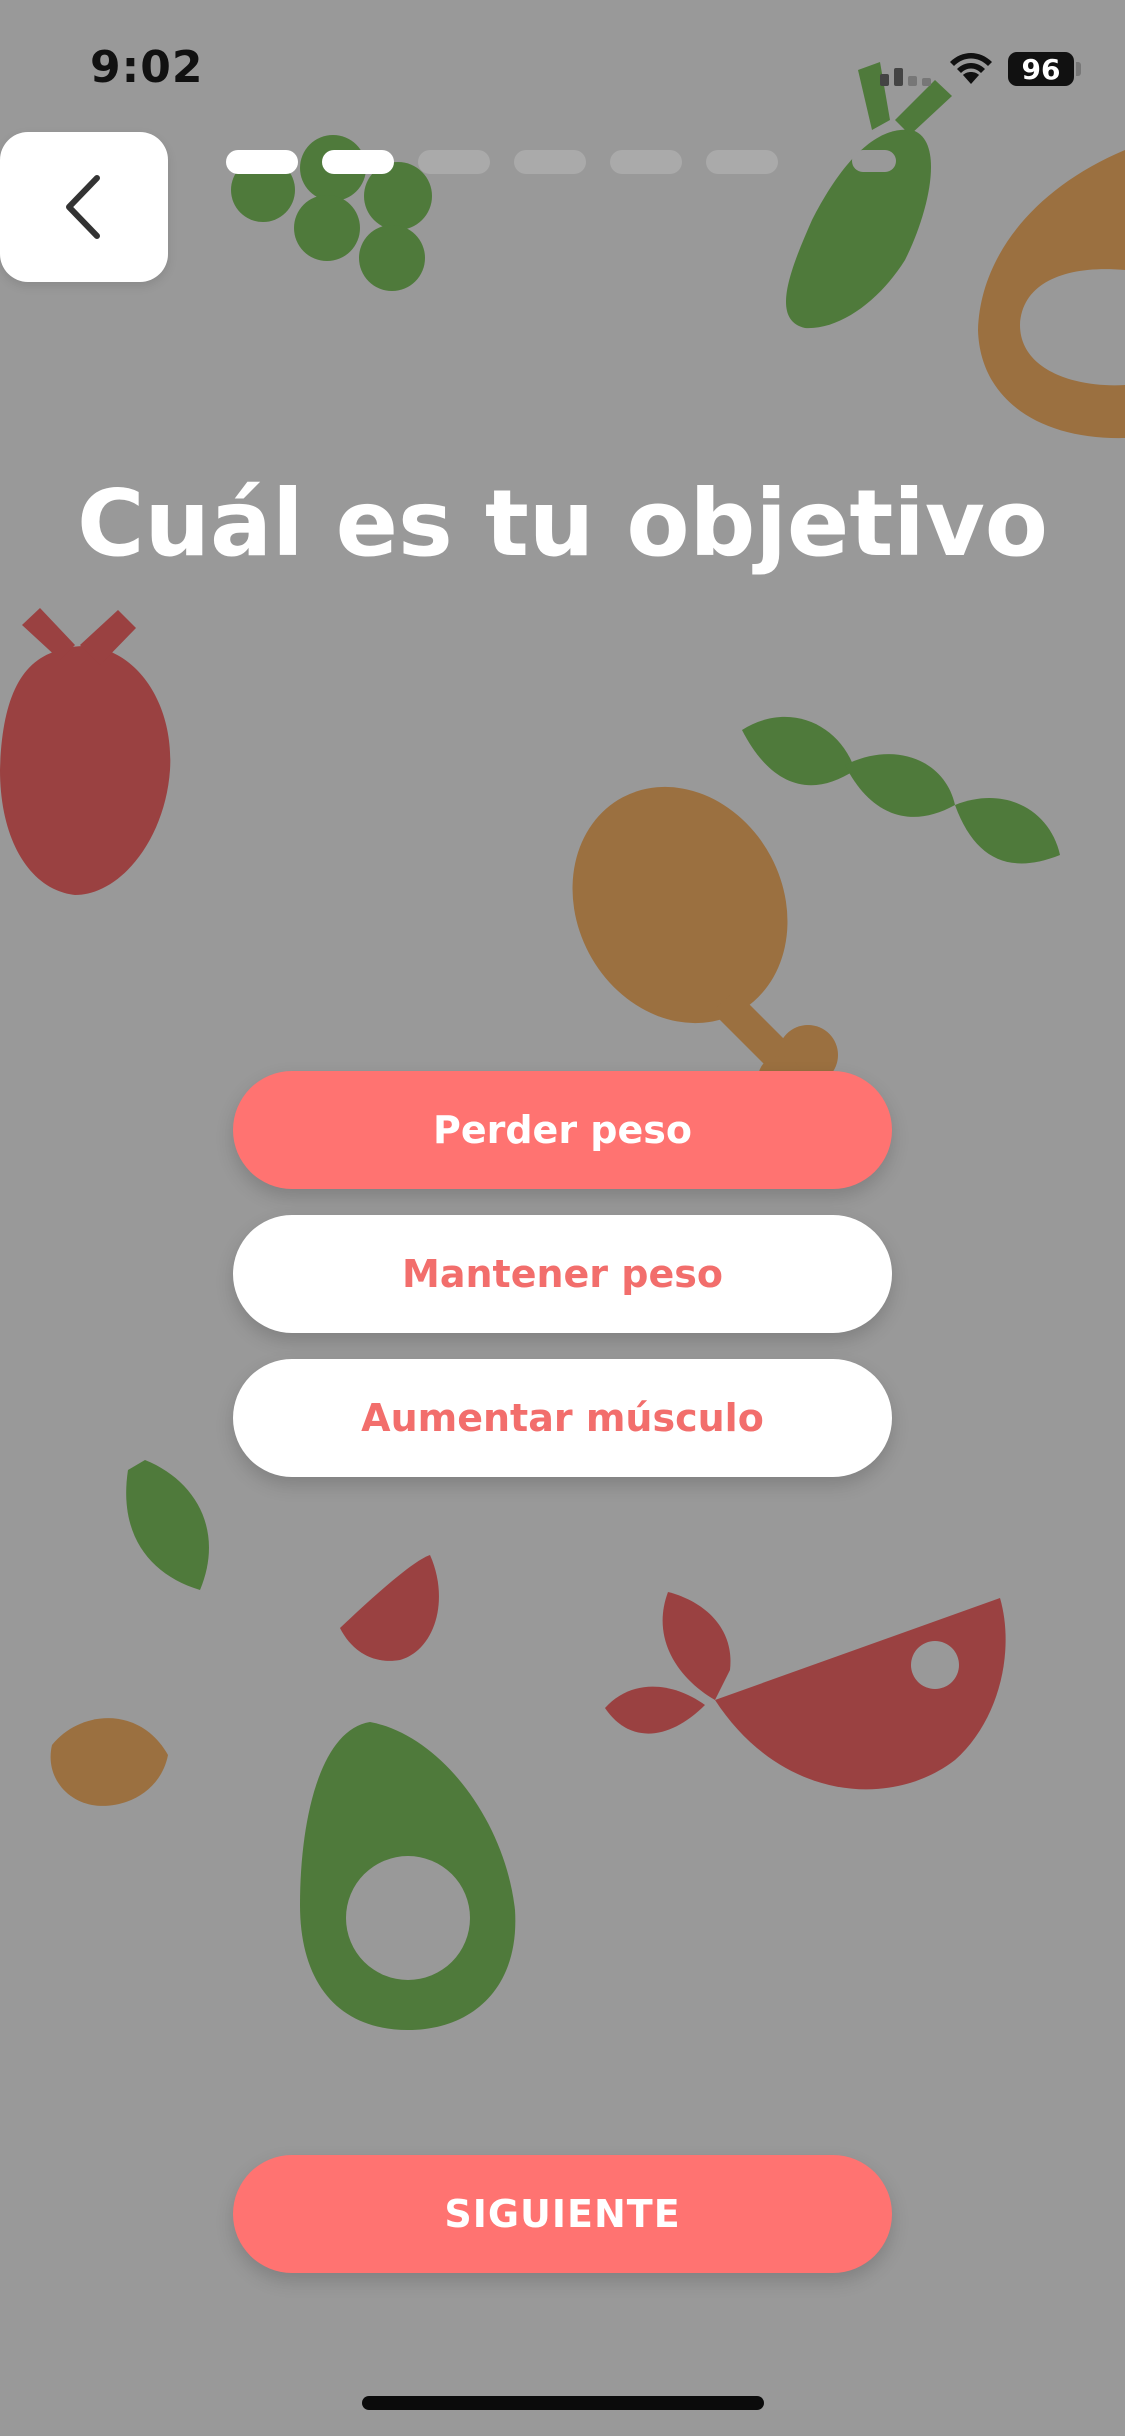 The image size is (1125, 2436). I want to click on carrot-icon, so click(869, 195).